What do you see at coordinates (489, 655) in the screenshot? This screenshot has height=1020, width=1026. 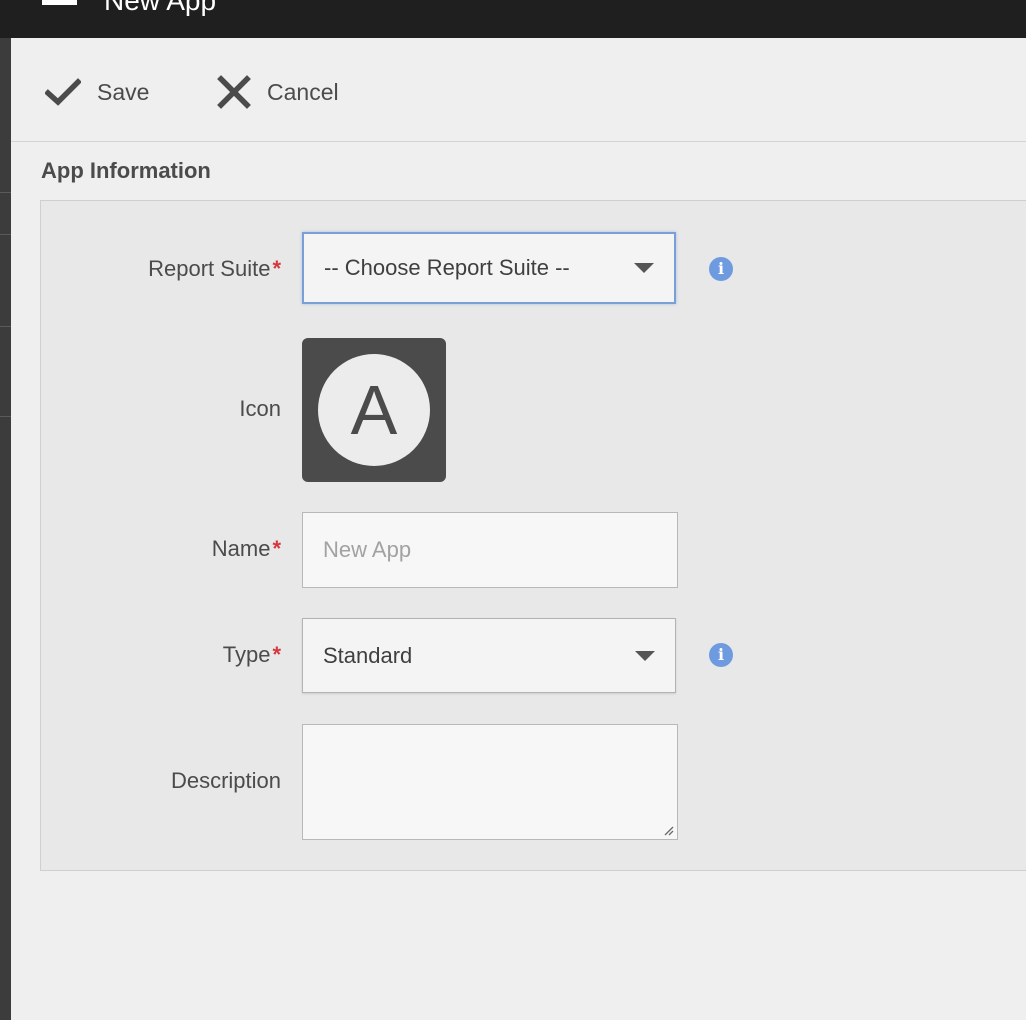 I see `type-select: Standard` at bounding box center [489, 655].